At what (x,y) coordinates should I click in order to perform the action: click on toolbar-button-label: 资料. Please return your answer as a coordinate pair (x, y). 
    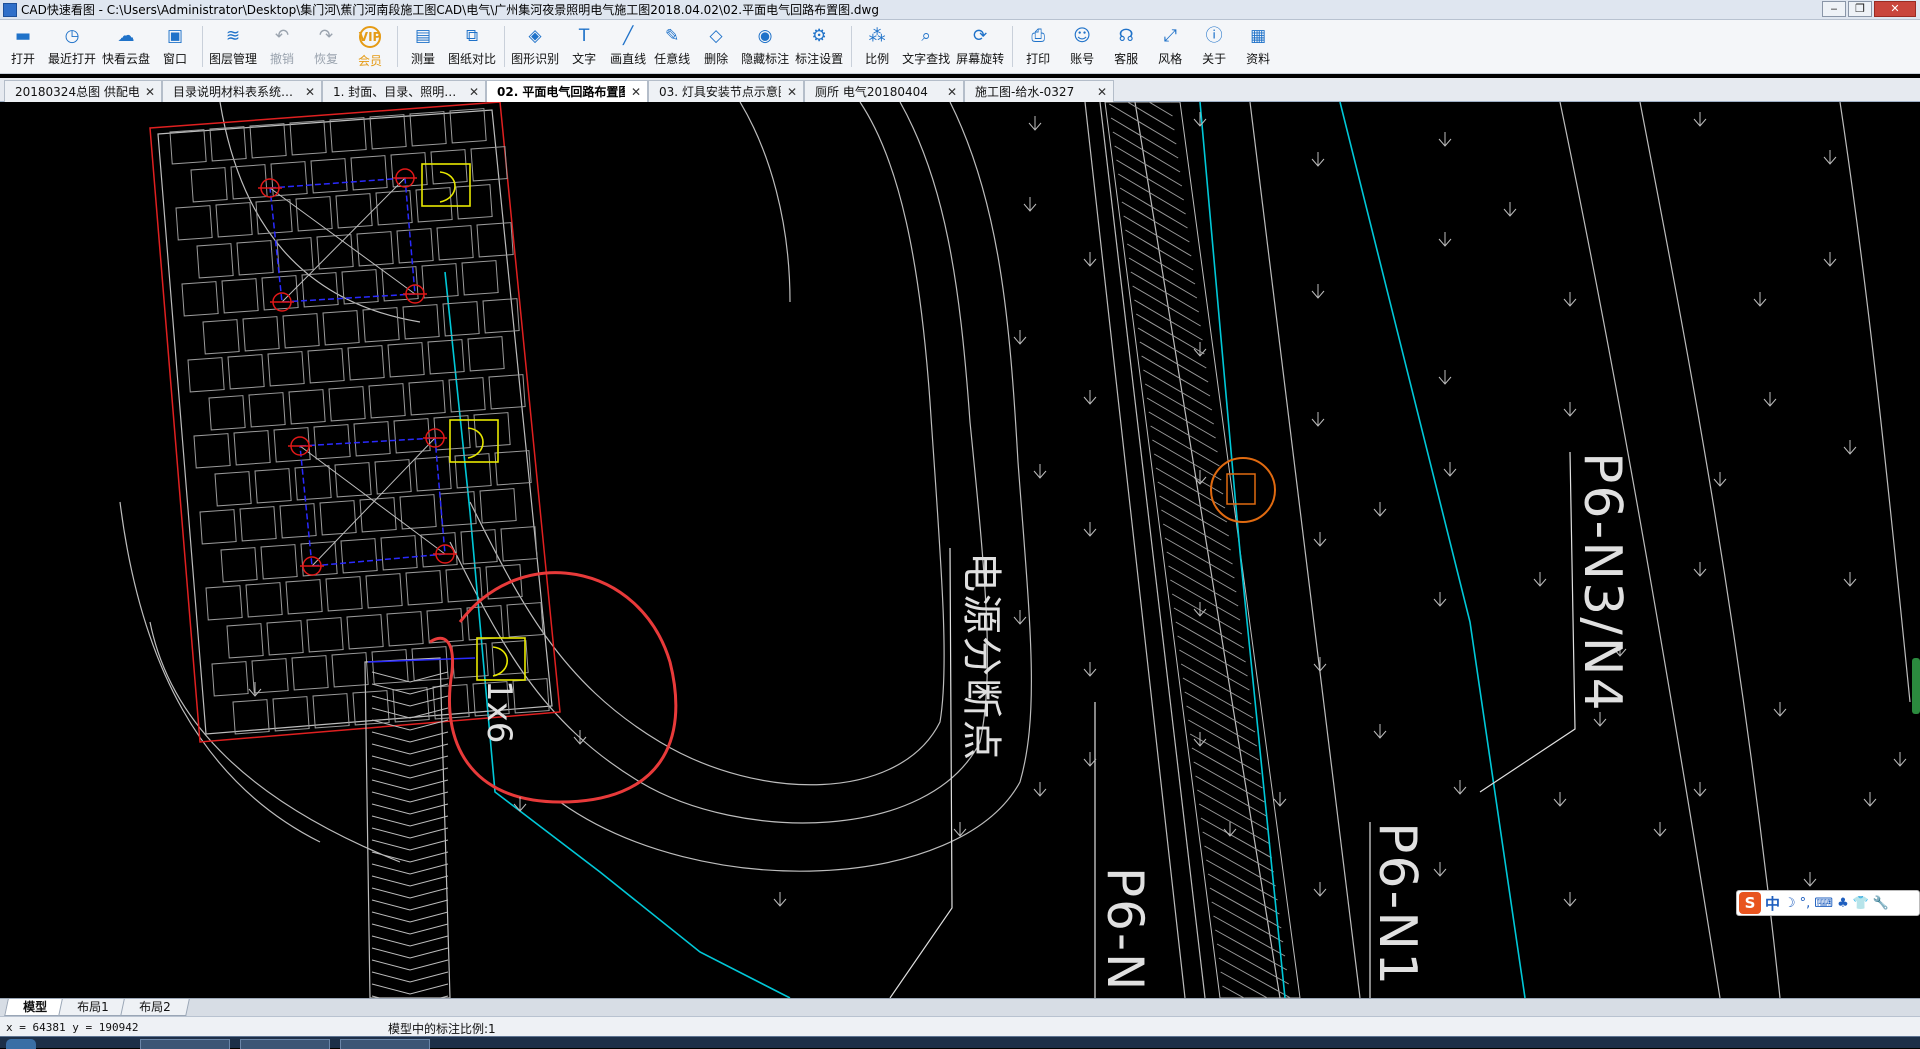
    Looking at the image, I should click on (1258, 59).